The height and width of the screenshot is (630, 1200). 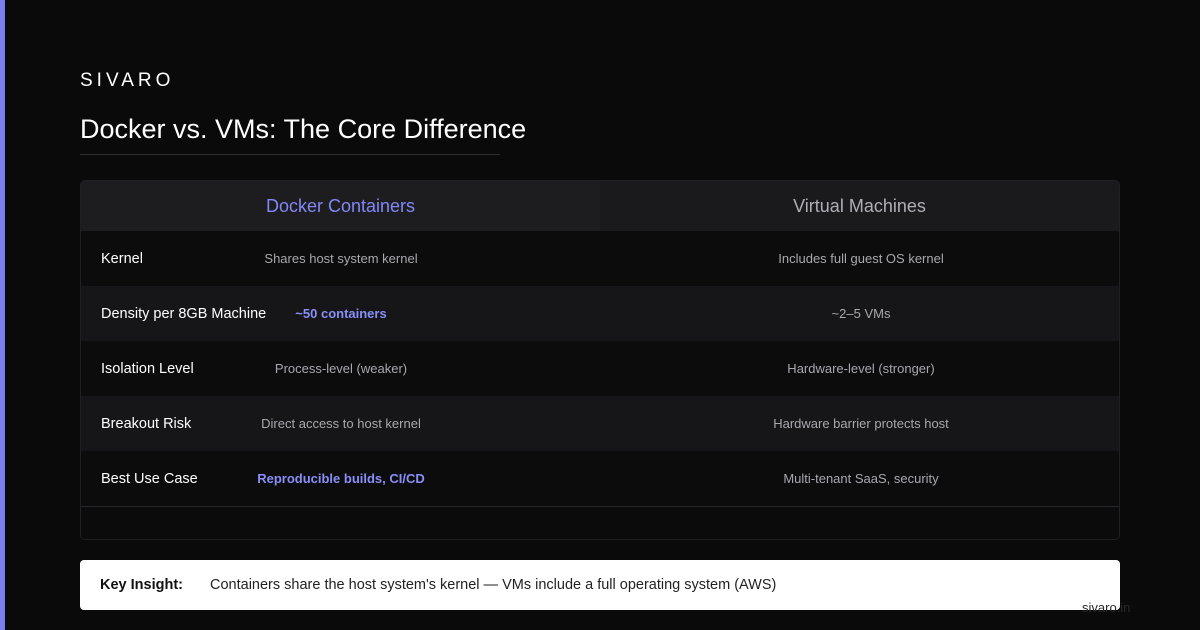 I want to click on docker-cell: Process-level (weaker), so click(x=341, y=368).